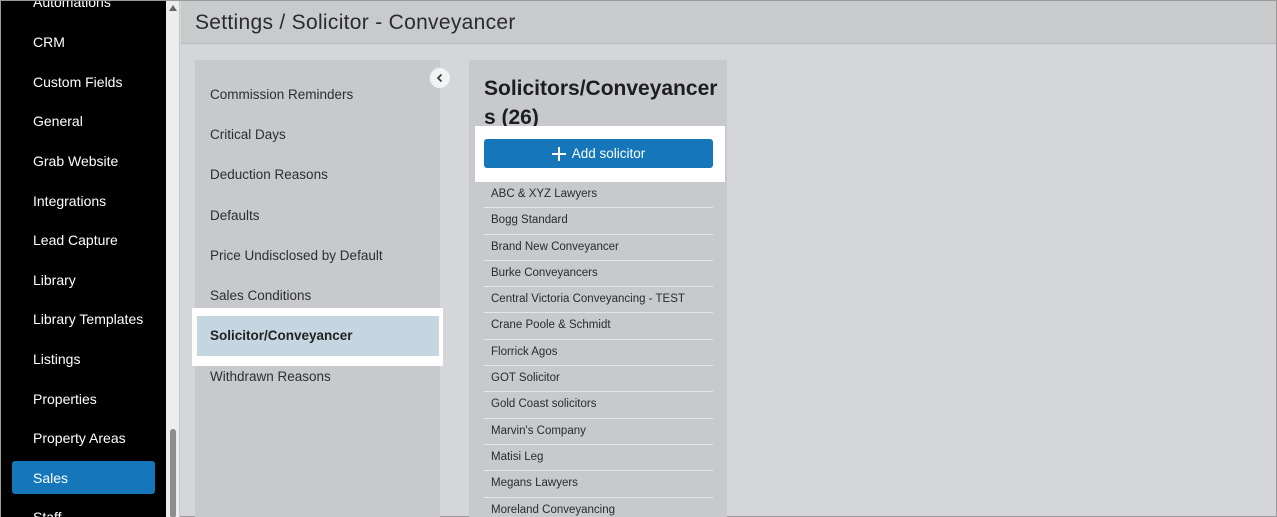 This screenshot has width=1277, height=517. What do you see at coordinates (355, 22) in the screenshot?
I see `page-title: Settings / Solicitor - Conveyancer` at bounding box center [355, 22].